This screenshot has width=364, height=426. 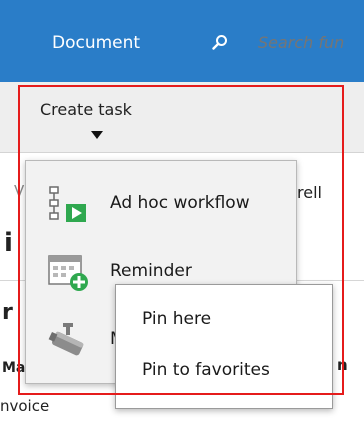 What do you see at coordinates (8, 243) in the screenshot?
I see `background-text: i` at bounding box center [8, 243].